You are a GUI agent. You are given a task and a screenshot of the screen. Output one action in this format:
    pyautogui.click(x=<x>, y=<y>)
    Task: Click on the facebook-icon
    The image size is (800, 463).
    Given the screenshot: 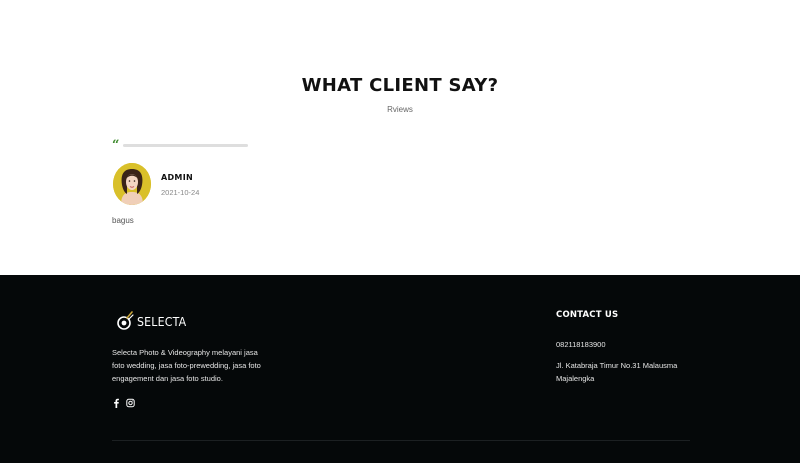 What is the action you would take?
    pyautogui.click(x=116, y=401)
    